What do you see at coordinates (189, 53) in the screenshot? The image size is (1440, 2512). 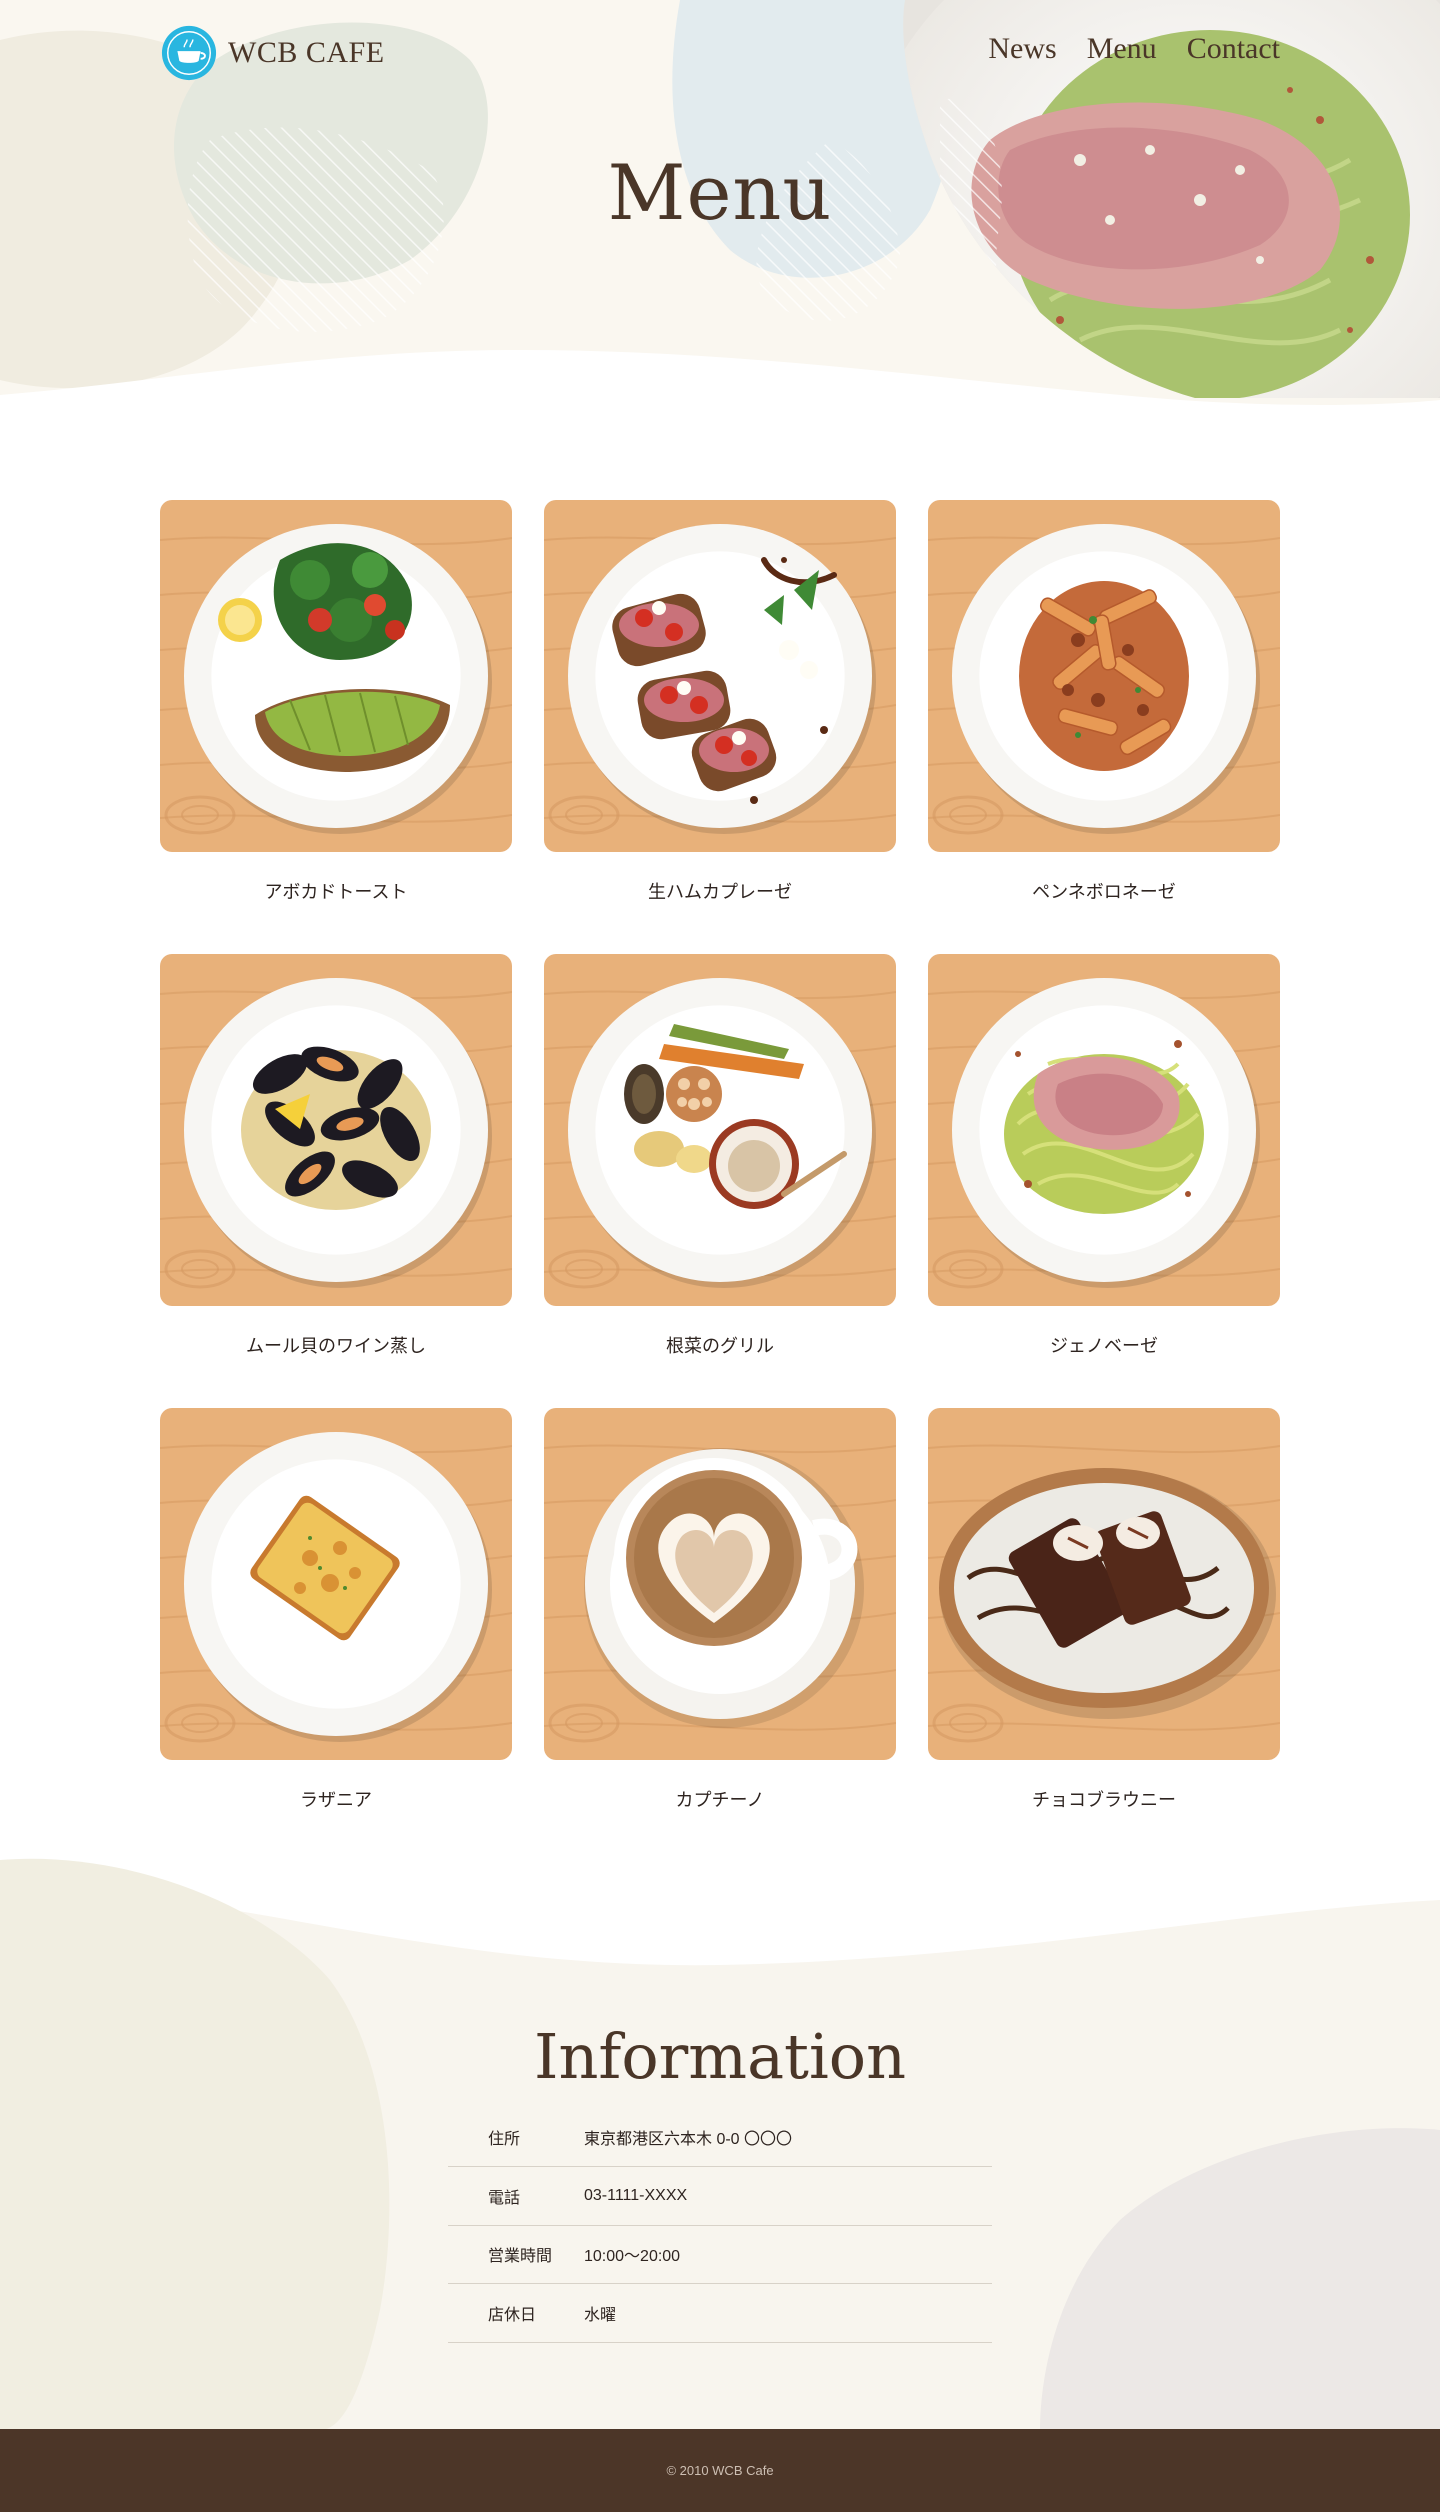 I see `logo-emblem-icon` at bounding box center [189, 53].